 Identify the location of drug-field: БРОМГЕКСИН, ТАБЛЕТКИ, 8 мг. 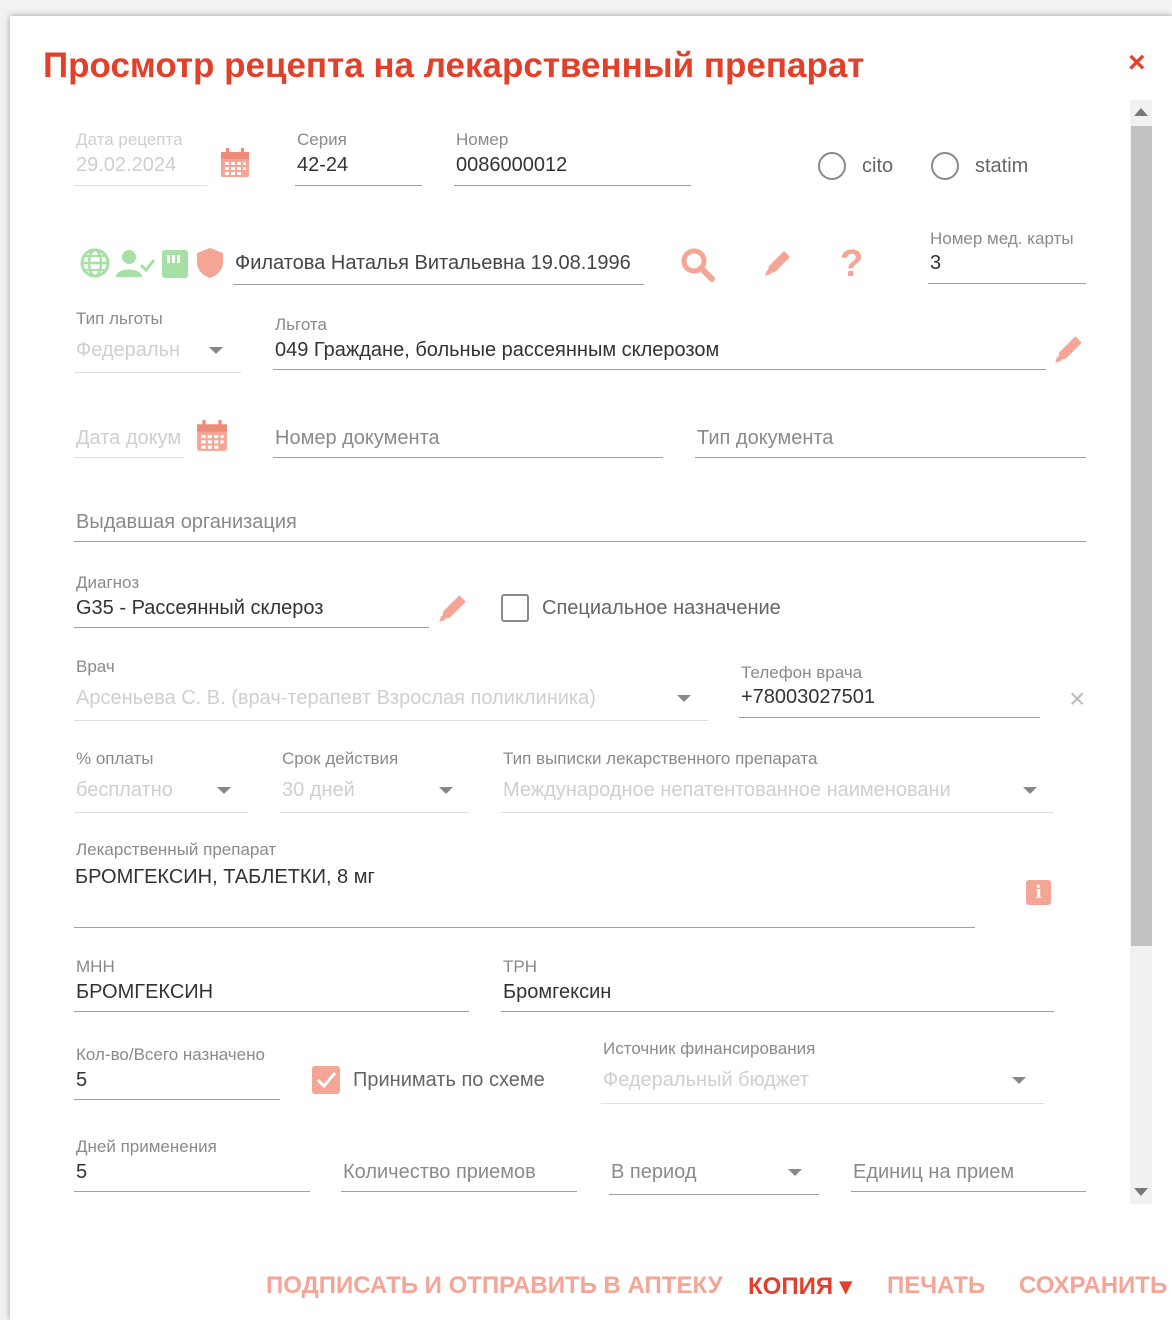
(515, 877).